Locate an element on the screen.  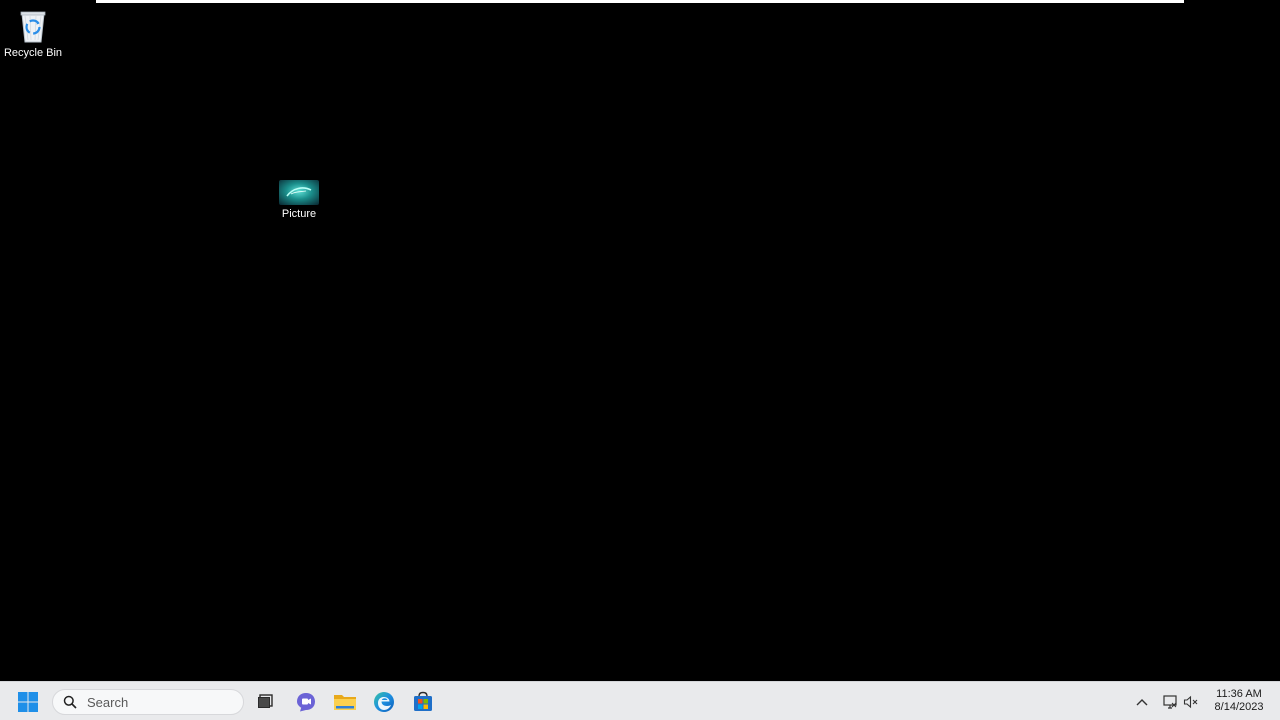
search-icon is located at coordinates (70, 702).